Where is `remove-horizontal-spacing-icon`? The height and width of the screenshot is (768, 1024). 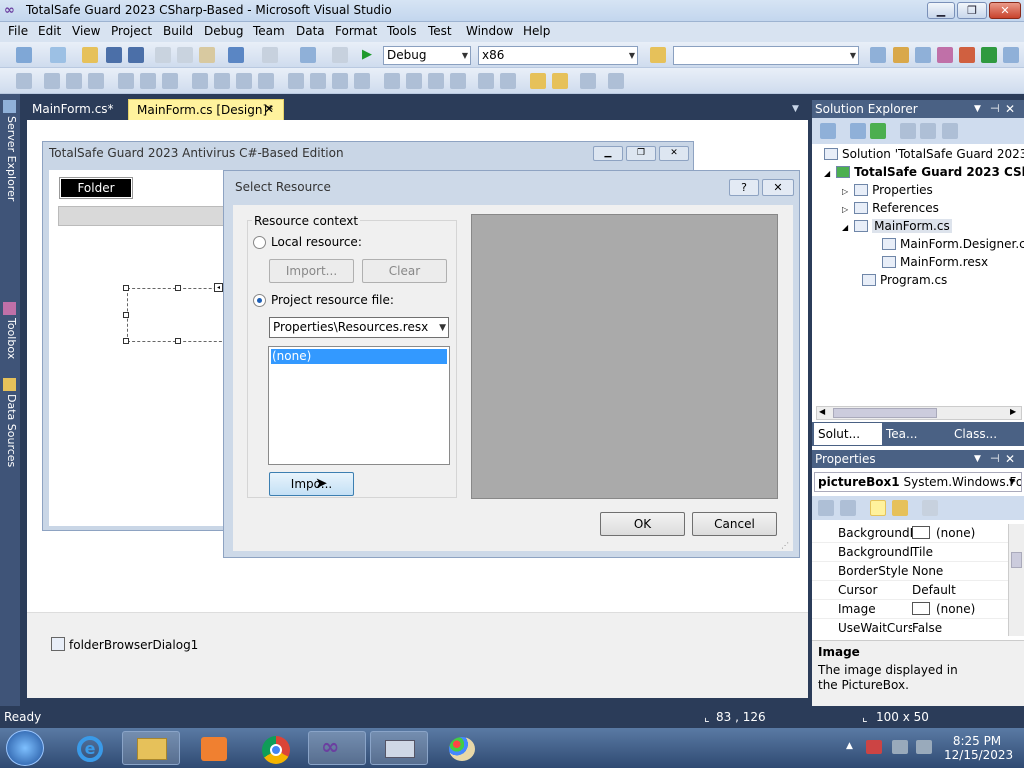 remove-horizontal-spacing-icon is located at coordinates (362, 81).